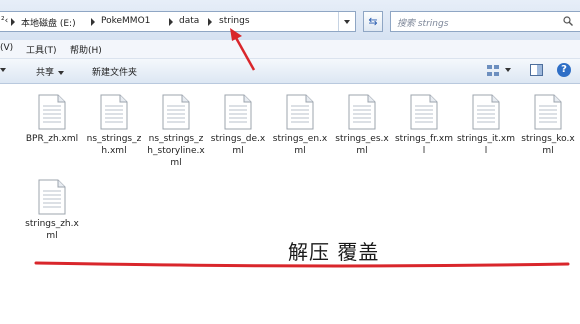 This screenshot has height=324, width=580. I want to click on file-item: BPR_zh.xml, so click(52, 119).